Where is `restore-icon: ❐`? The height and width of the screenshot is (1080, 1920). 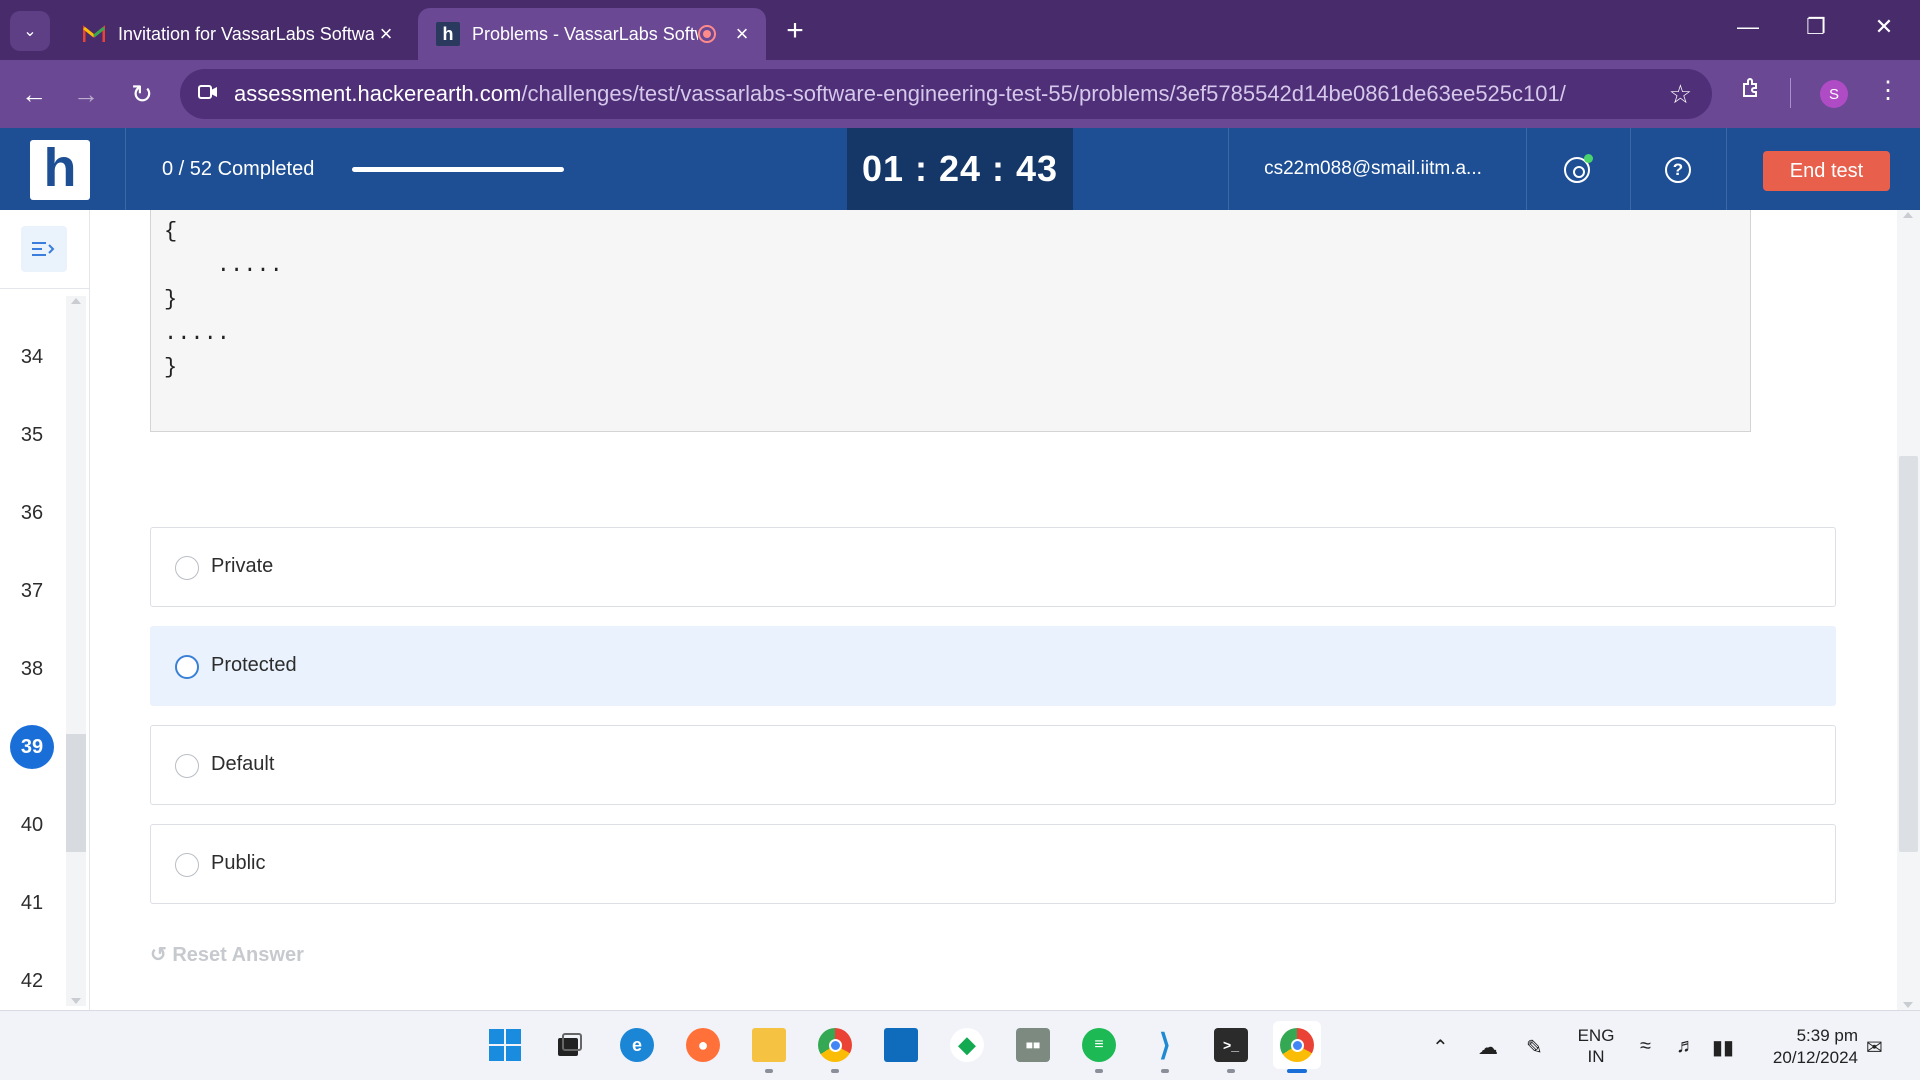
restore-icon: ❐ is located at coordinates (1816, 27).